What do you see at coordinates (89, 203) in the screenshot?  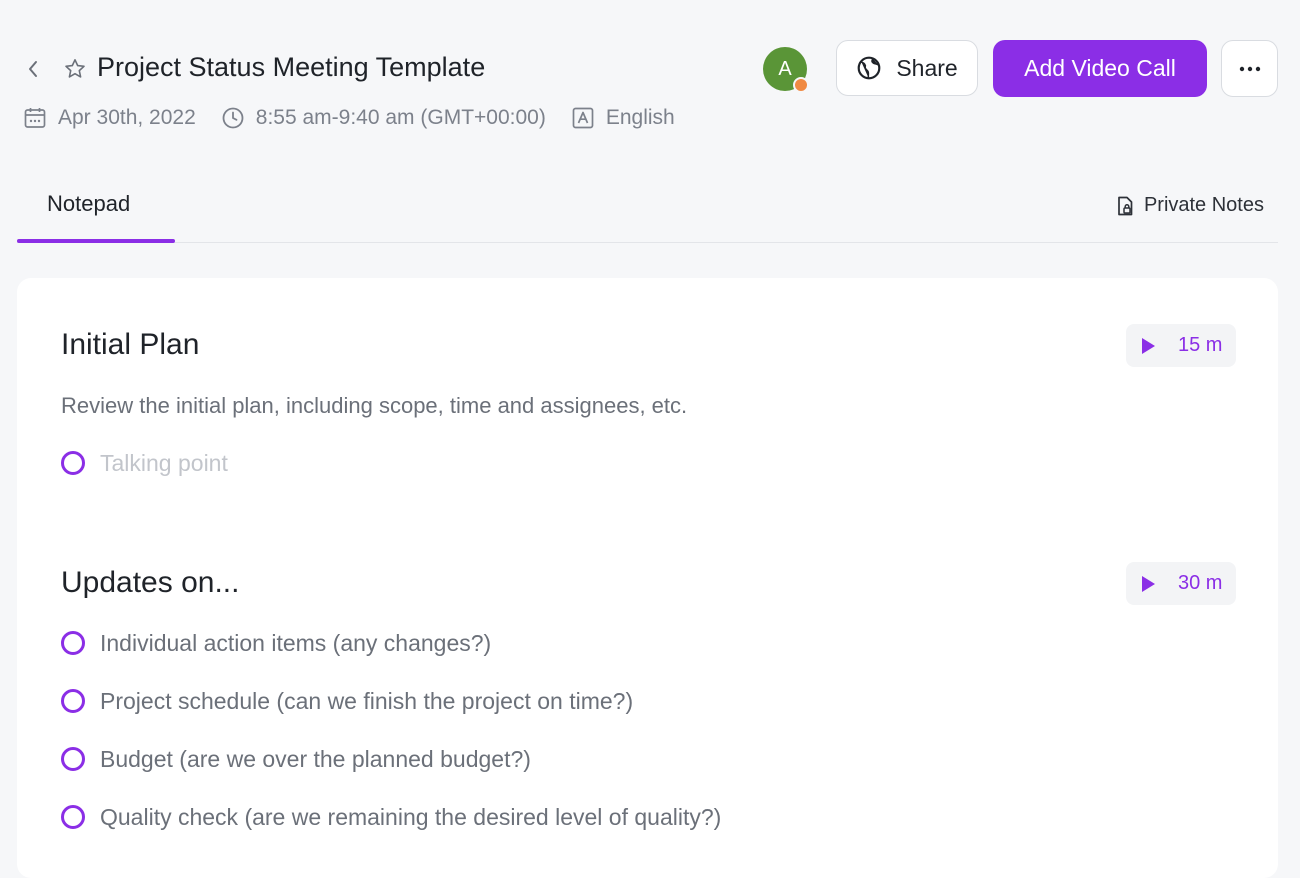 I see `tab-notepad-label: Notepad` at bounding box center [89, 203].